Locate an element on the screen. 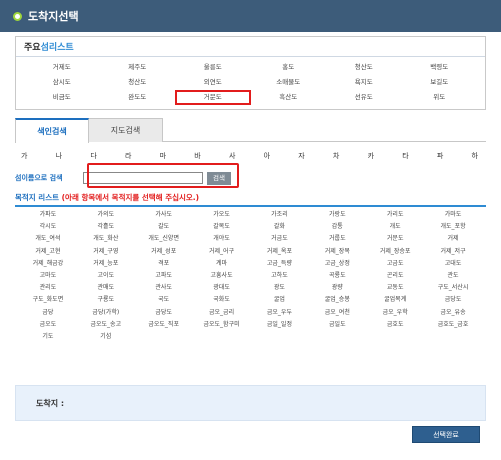 This screenshot has height=460, width=501. major-island-item: 울릉도 is located at coordinates (213, 67).